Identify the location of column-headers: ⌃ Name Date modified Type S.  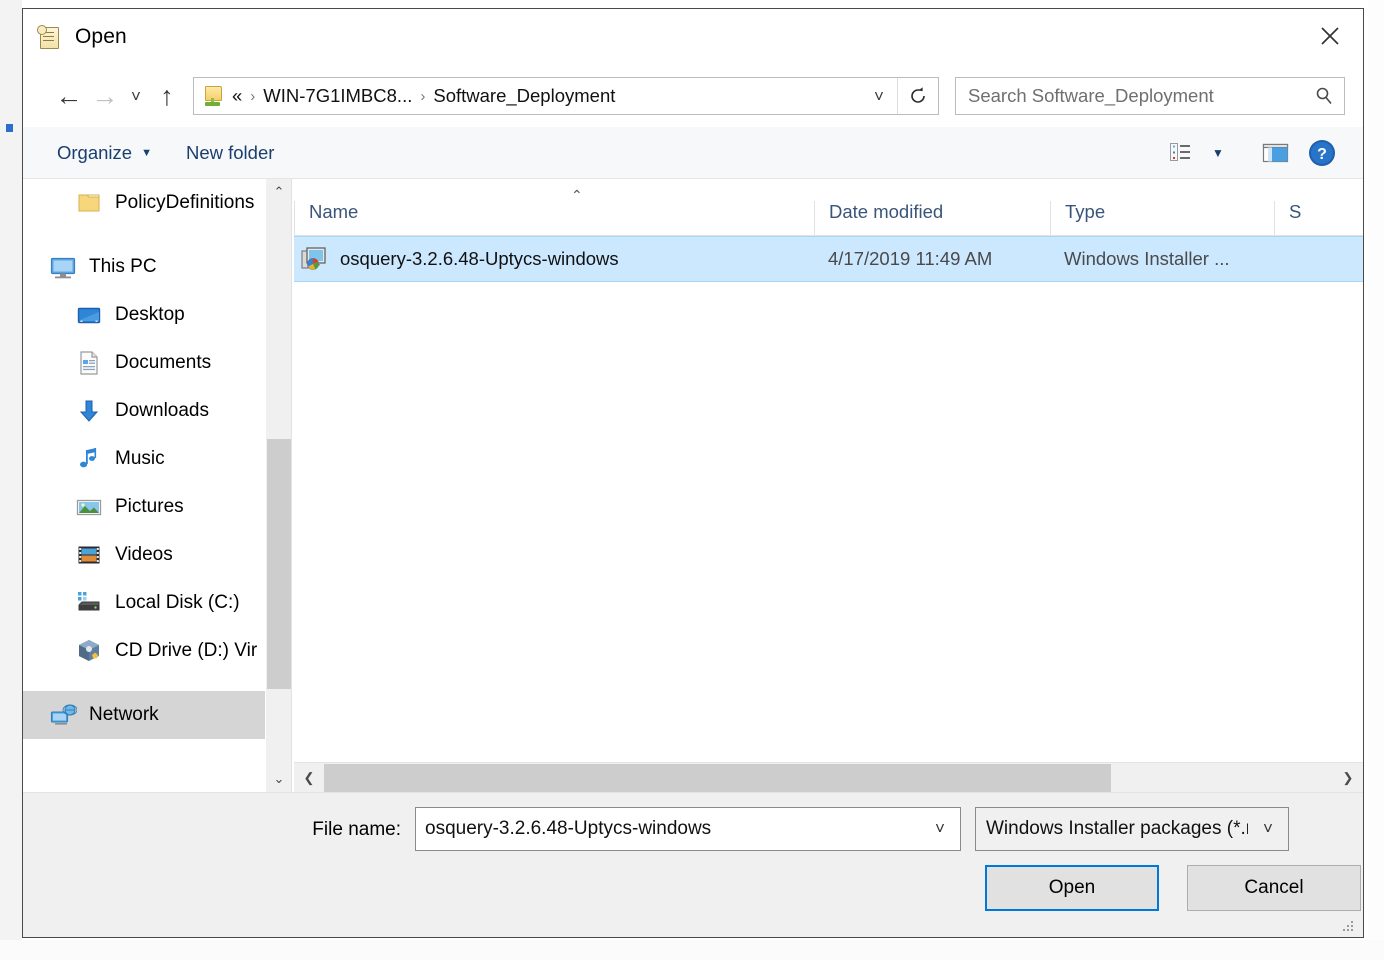
(828, 207).